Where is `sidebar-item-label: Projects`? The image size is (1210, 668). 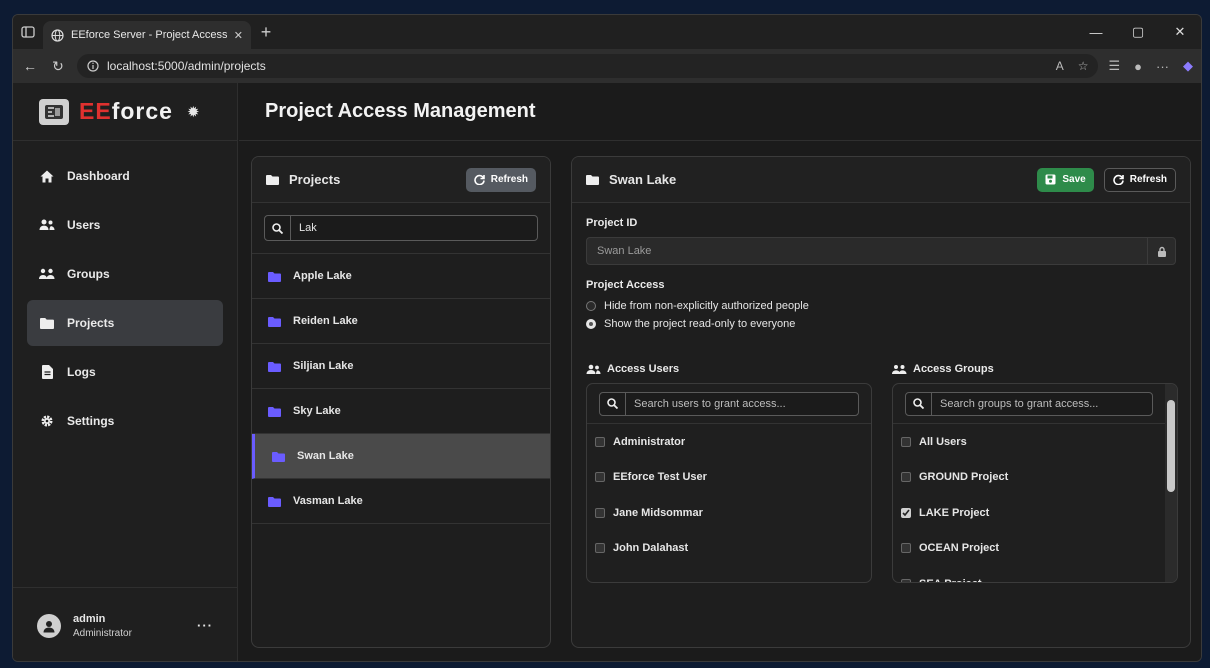 sidebar-item-label: Projects is located at coordinates (91, 323).